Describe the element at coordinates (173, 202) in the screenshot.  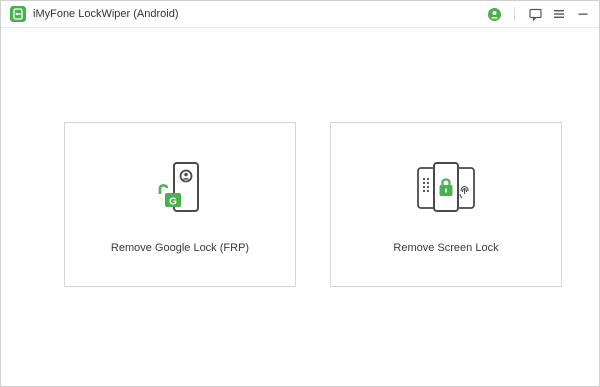
I see `svg-text: G` at that location.